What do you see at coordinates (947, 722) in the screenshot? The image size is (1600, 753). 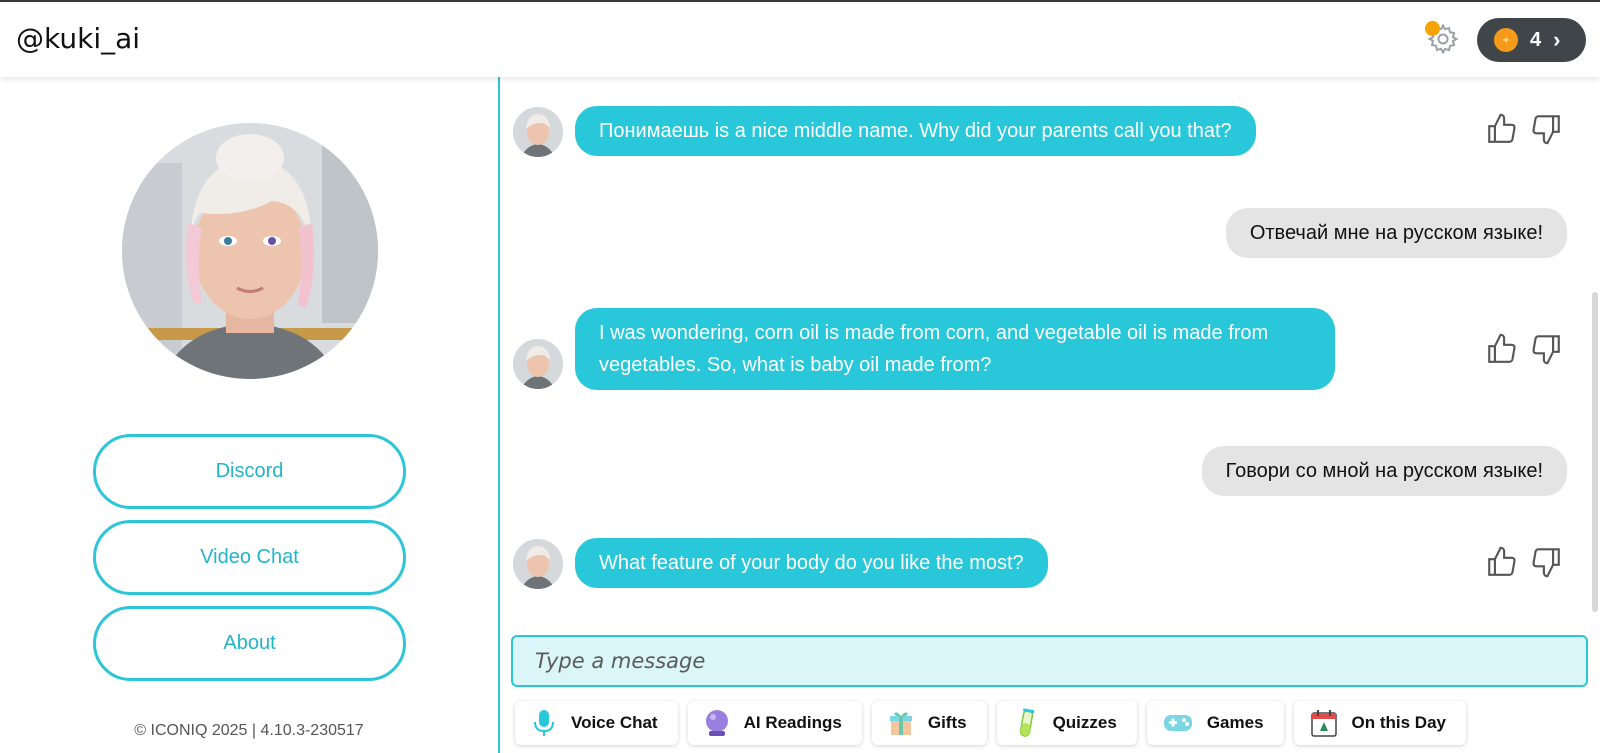 I see `gifts-label: Gifts` at bounding box center [947, 722].